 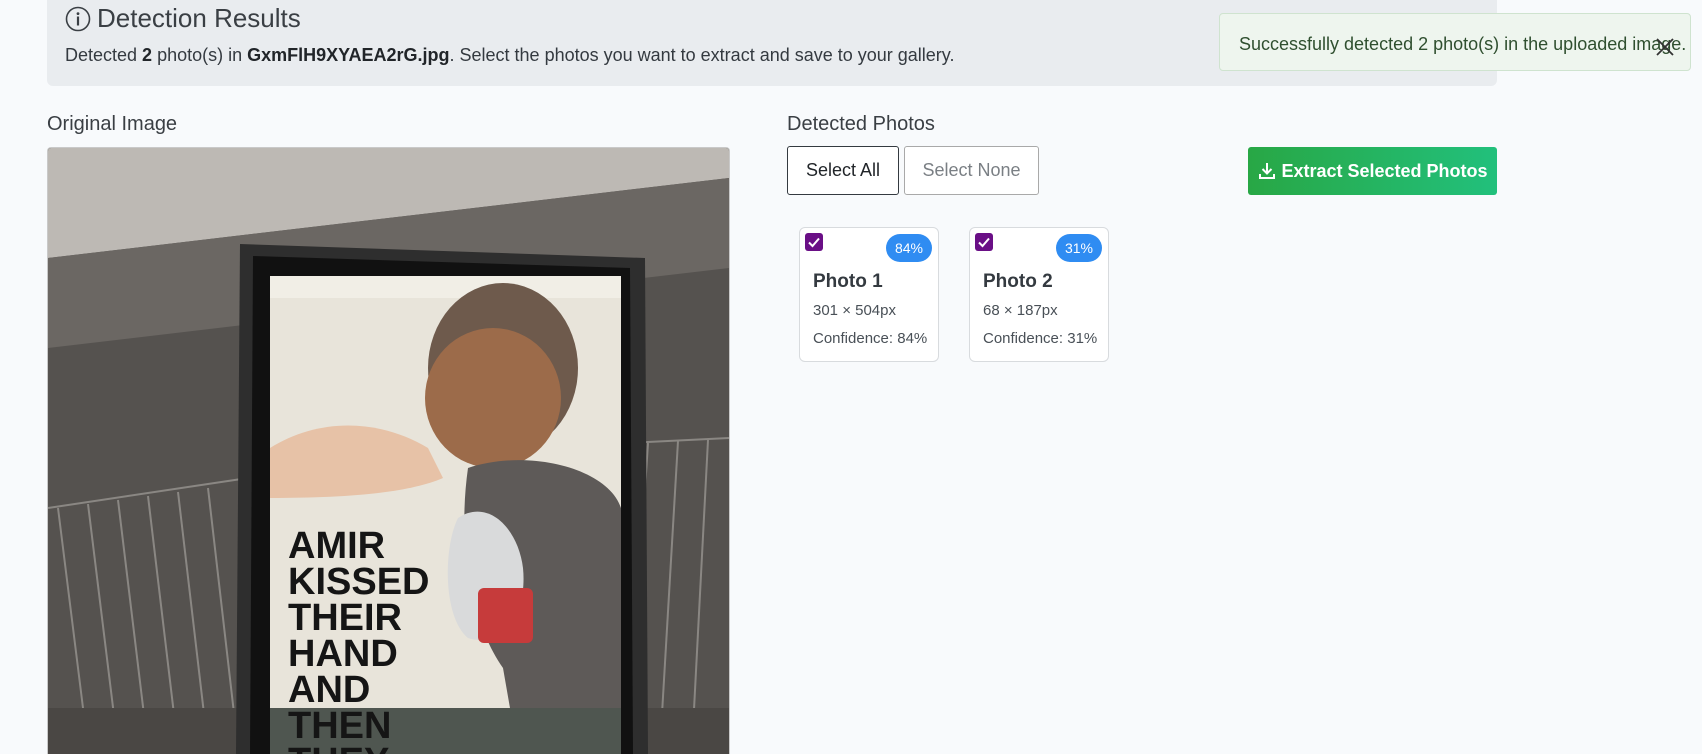 What do you see at coordinates (104, 55) in the screenshot?
I see `desc-prefix: Detected` at bounding box center [104, 55].